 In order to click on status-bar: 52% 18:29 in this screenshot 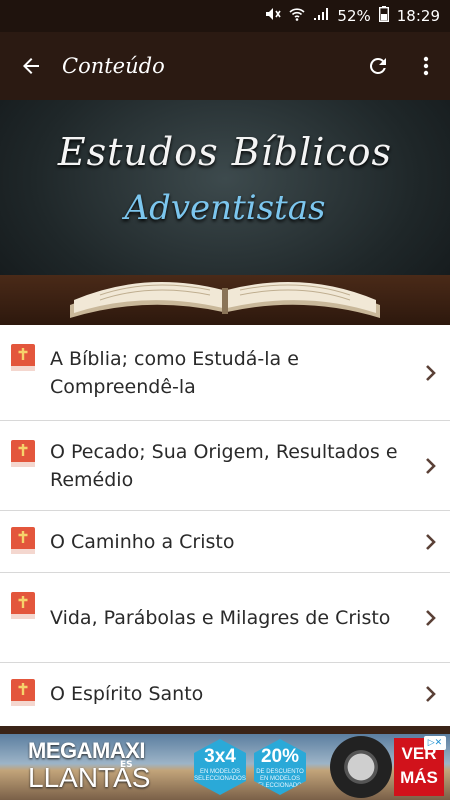, I will do `click(225, 16)`.